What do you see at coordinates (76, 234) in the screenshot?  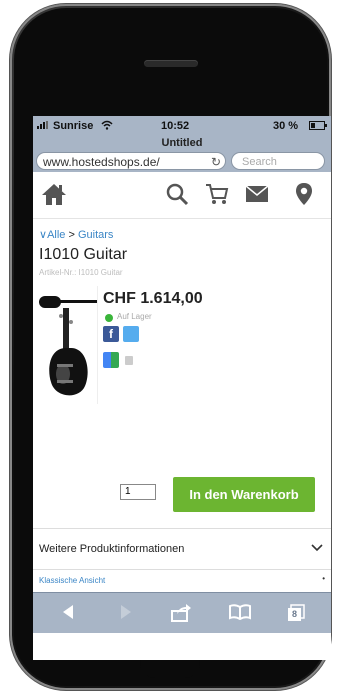 I see `breadcrumb: ∨Alle > Guitars` at bounding box center [76, 234].